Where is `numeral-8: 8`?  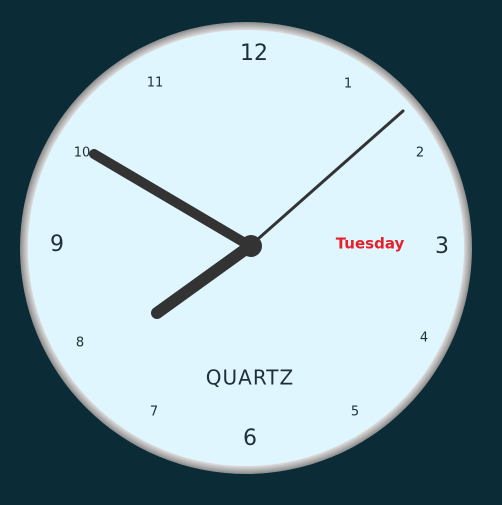 numeral-8: 8 is located at coordinates (80, 343).